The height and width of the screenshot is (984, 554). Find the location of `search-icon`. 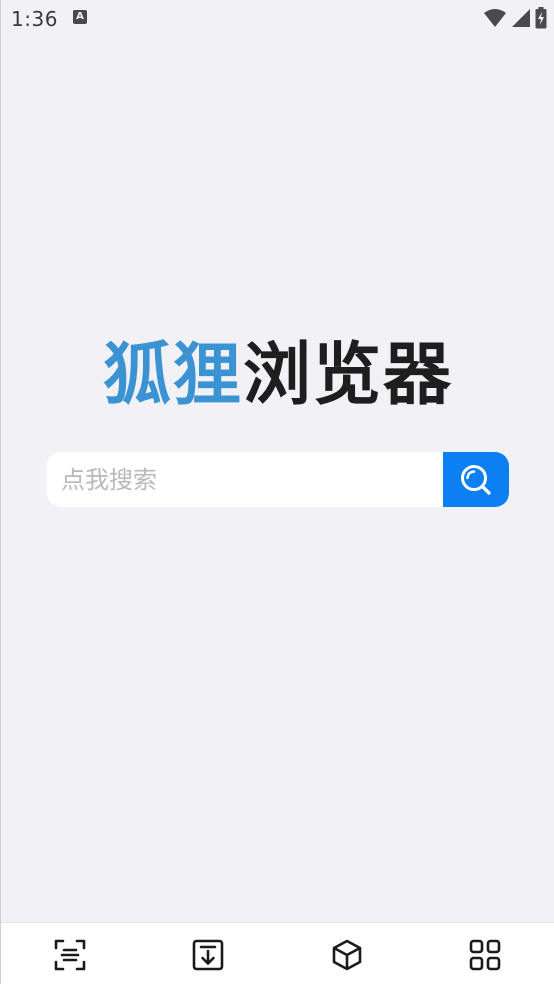

search-icon is located at coordinates (476, 479).